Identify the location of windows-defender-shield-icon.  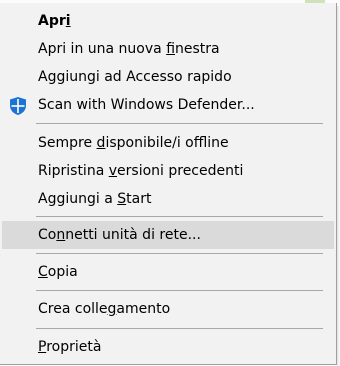
(18, 106).